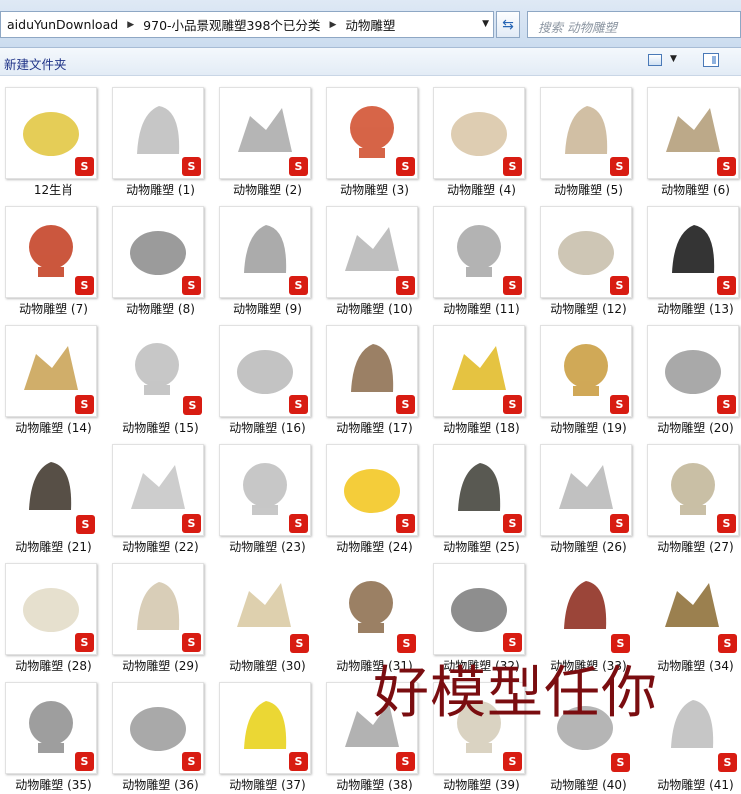  I want to click on file-item: S 动物雕塑 (26), so click(588, 496).